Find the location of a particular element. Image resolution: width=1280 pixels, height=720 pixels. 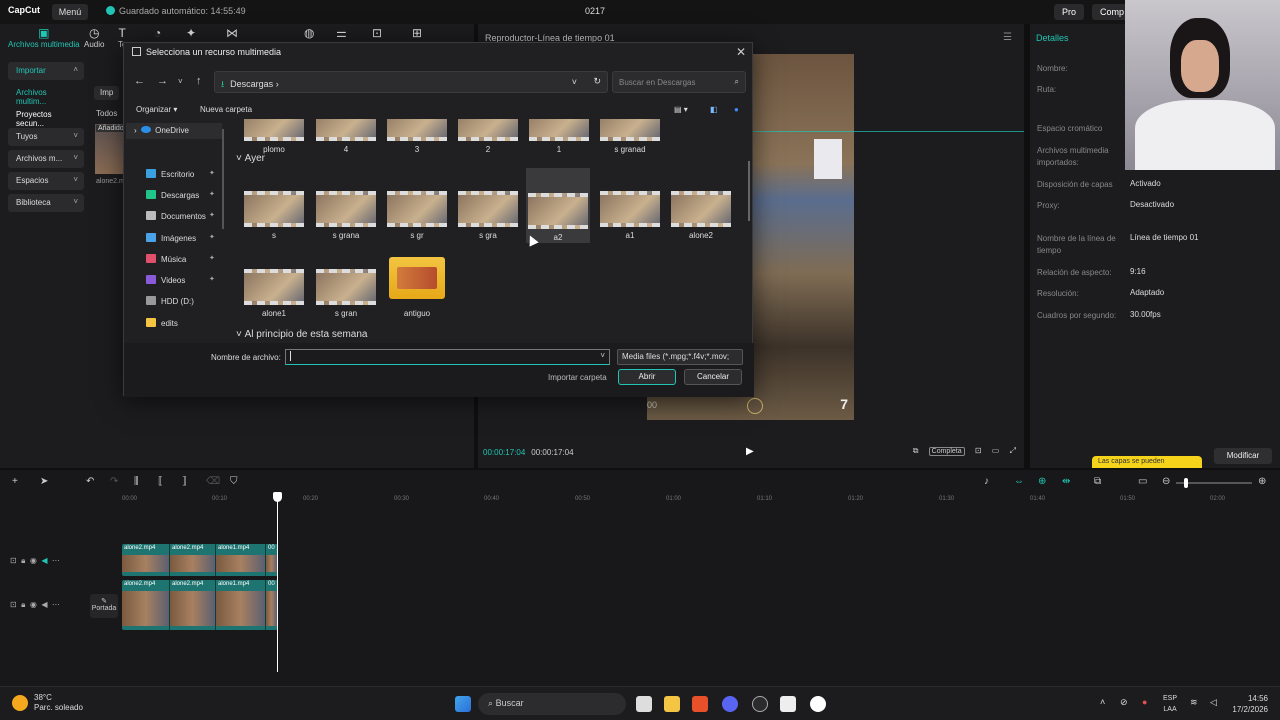

sidebar-item-media-files: Archivos m... ˅ is located at coordinates (46, 159).